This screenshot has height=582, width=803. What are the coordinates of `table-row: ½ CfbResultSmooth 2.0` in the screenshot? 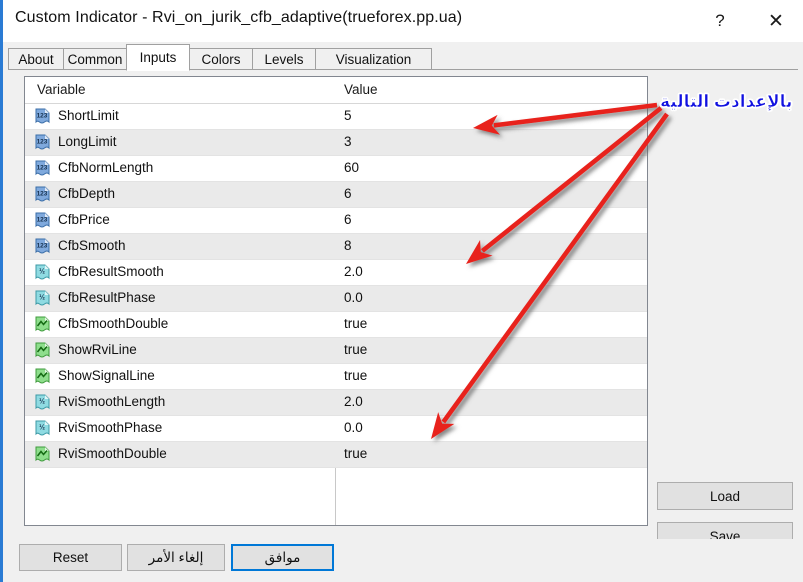 It's located at (336, 273).